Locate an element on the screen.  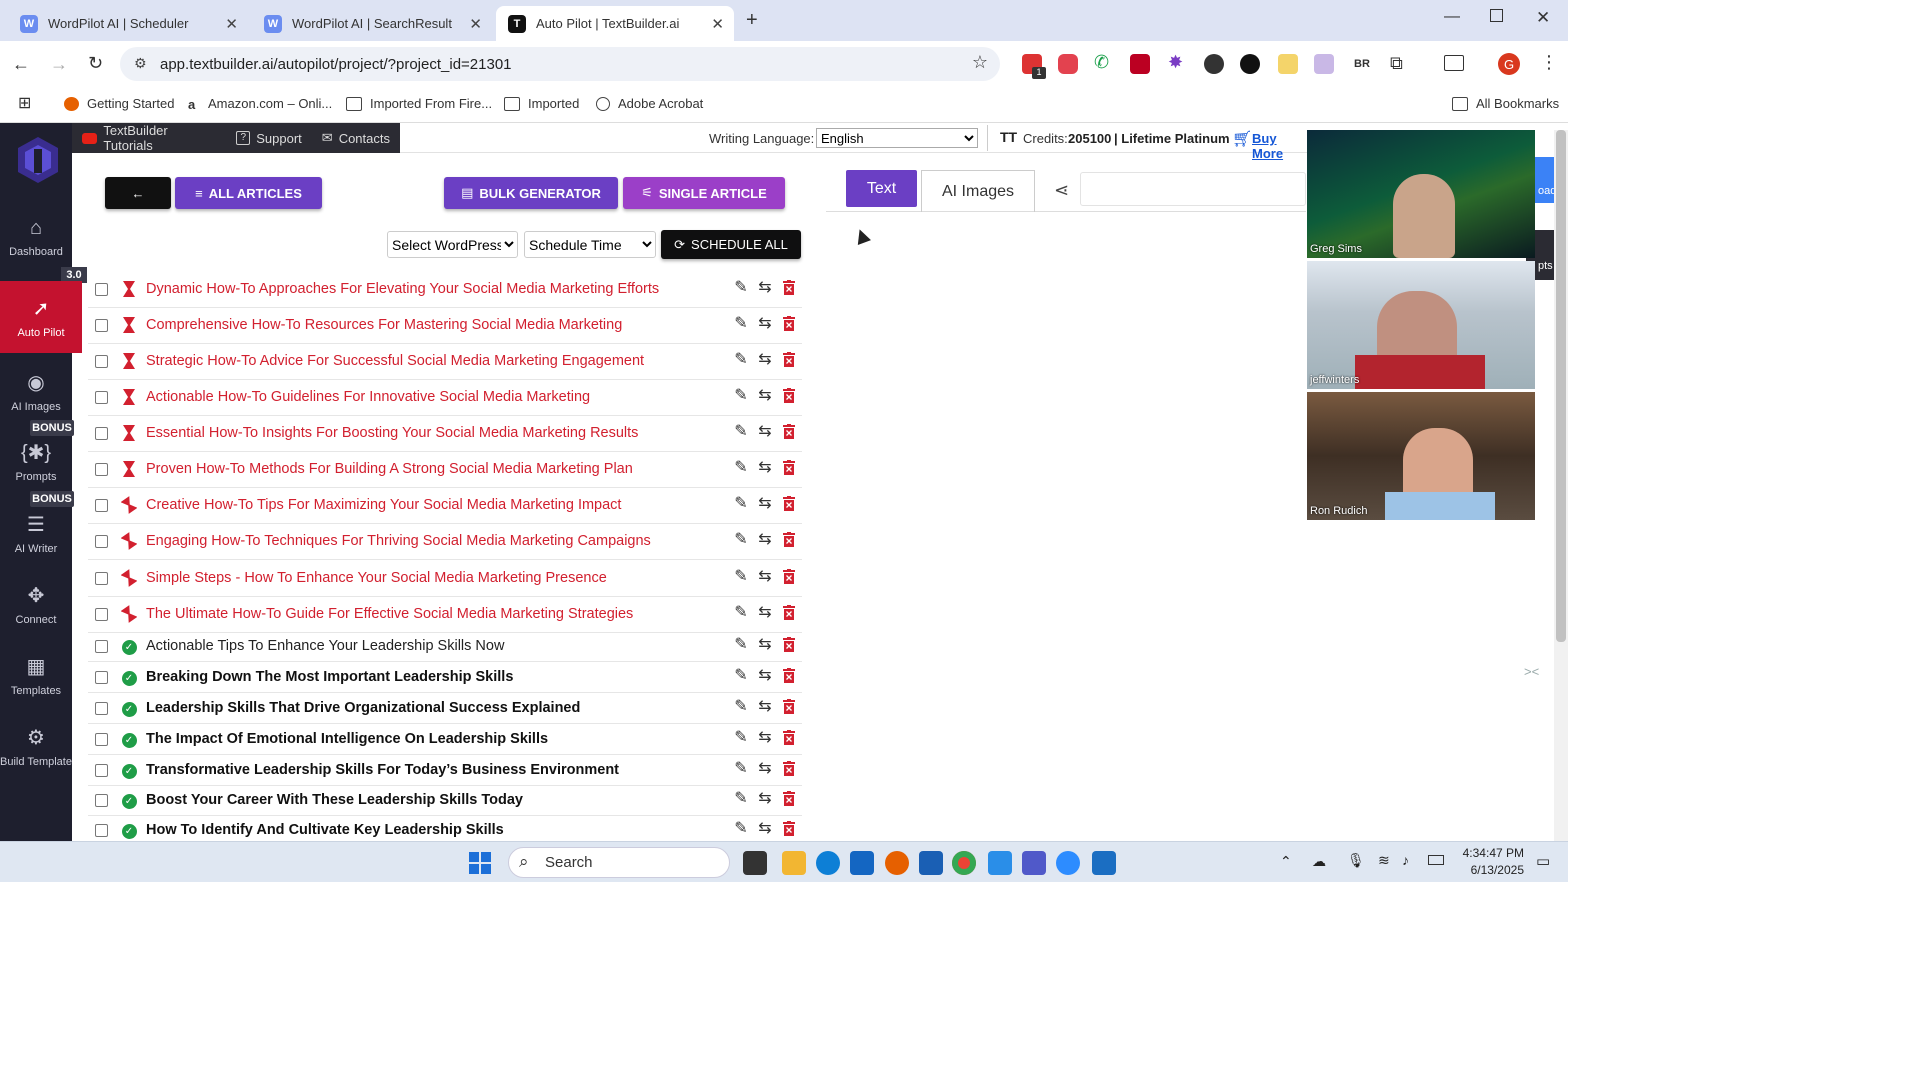
outlook-classic-icon is located at coordinates (931, 863).